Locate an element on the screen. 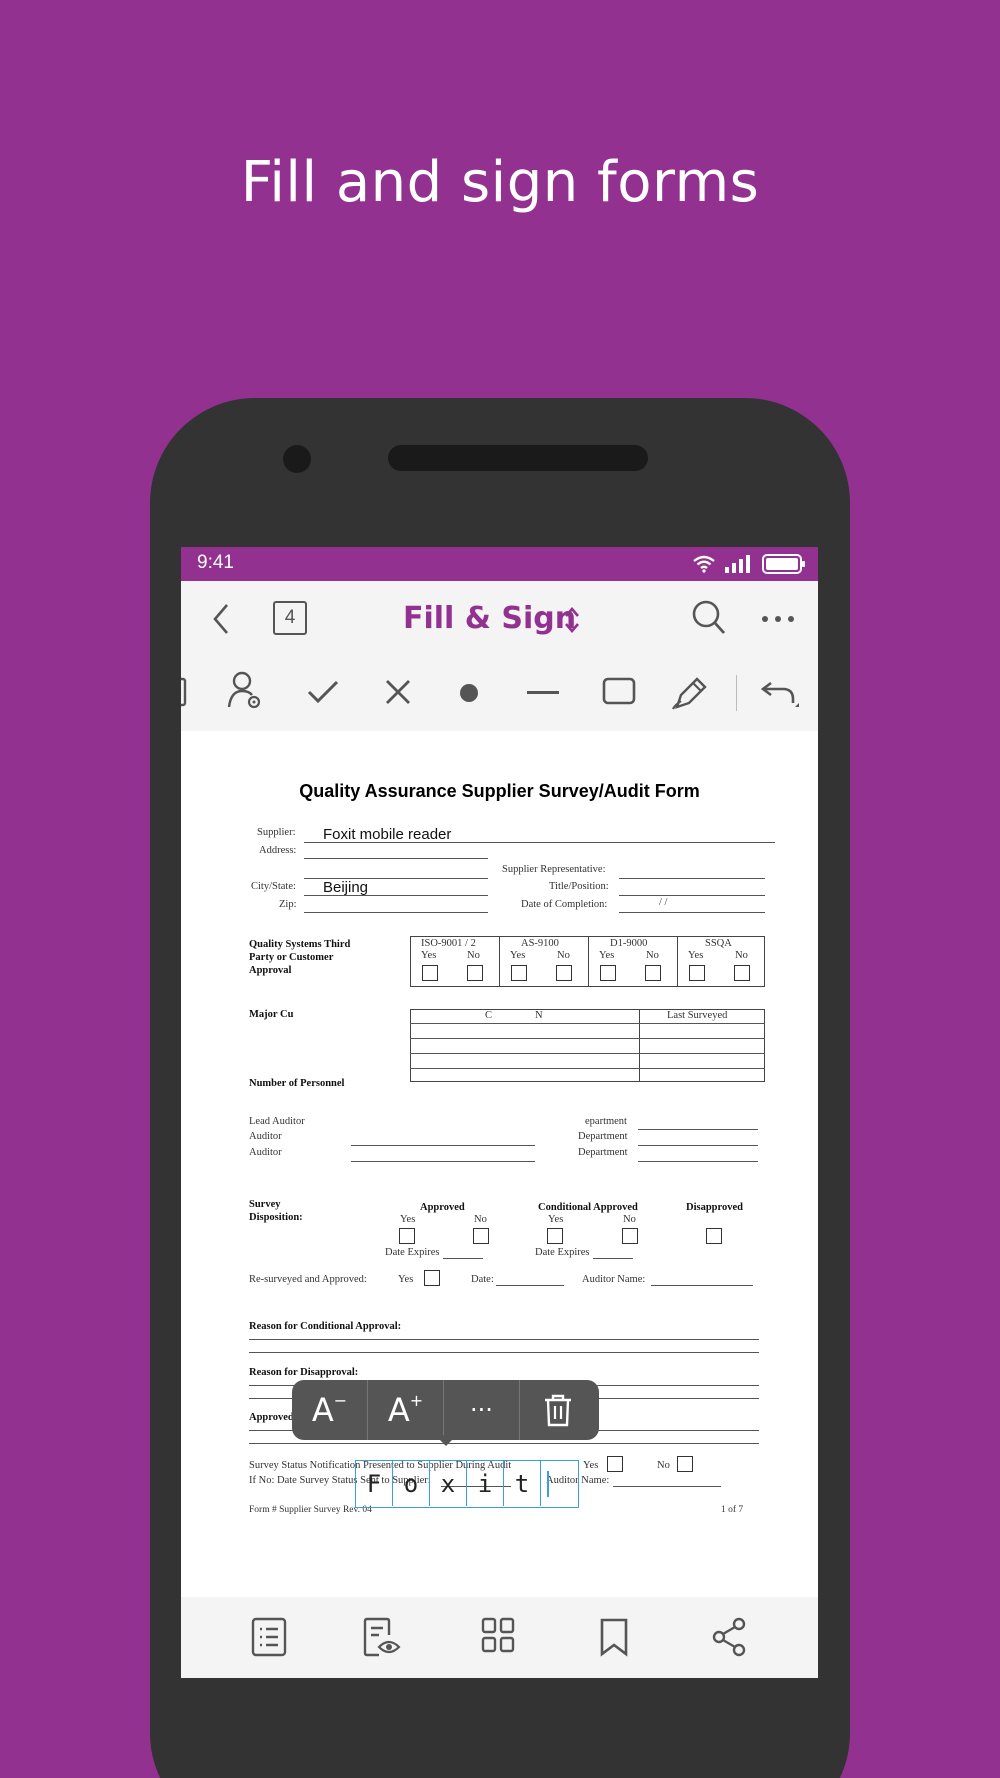  as-yes-checkbox is located at coordinates (519, 973).